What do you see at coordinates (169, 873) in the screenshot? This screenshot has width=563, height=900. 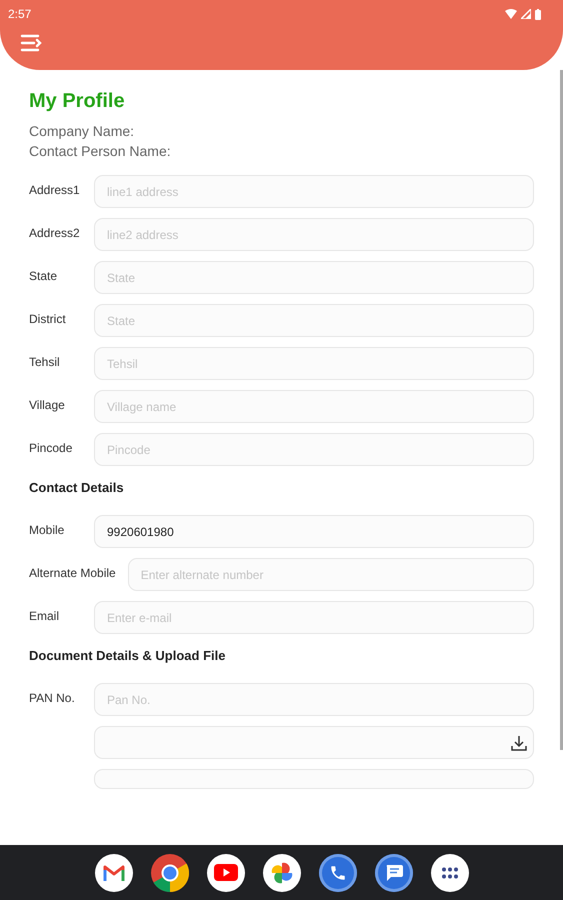 I see `browser-icon` at bounding box center [169, 873].